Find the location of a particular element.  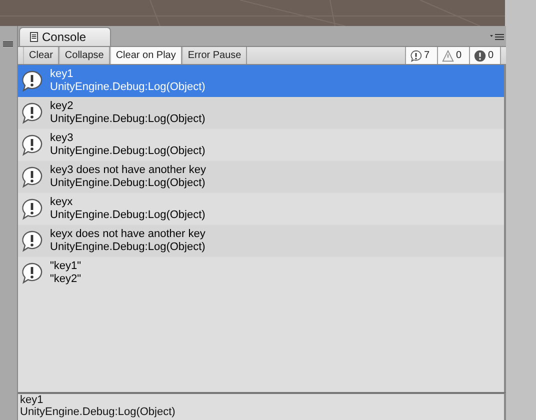

detail-stack-trace: UnityEngine.Debug:Log(Object) is located at coordinates (98, 412).